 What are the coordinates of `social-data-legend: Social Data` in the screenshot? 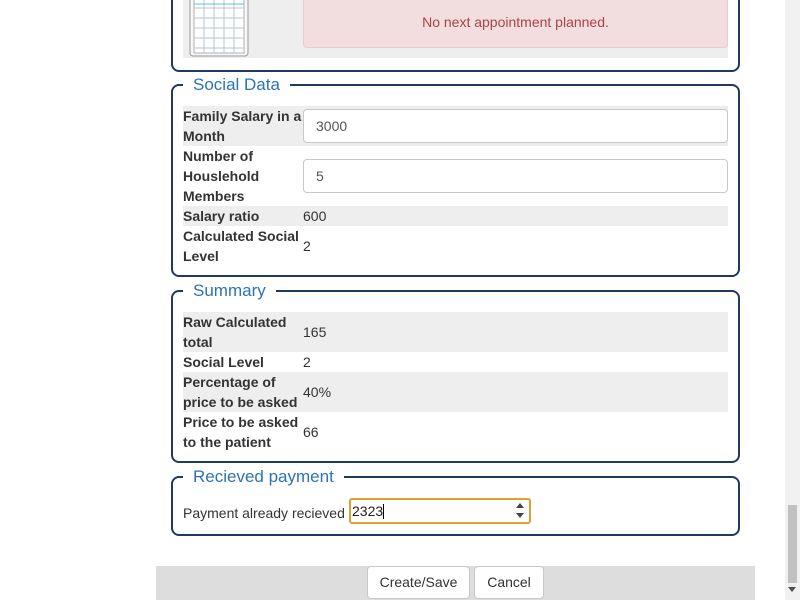 It's located at (236, 85).